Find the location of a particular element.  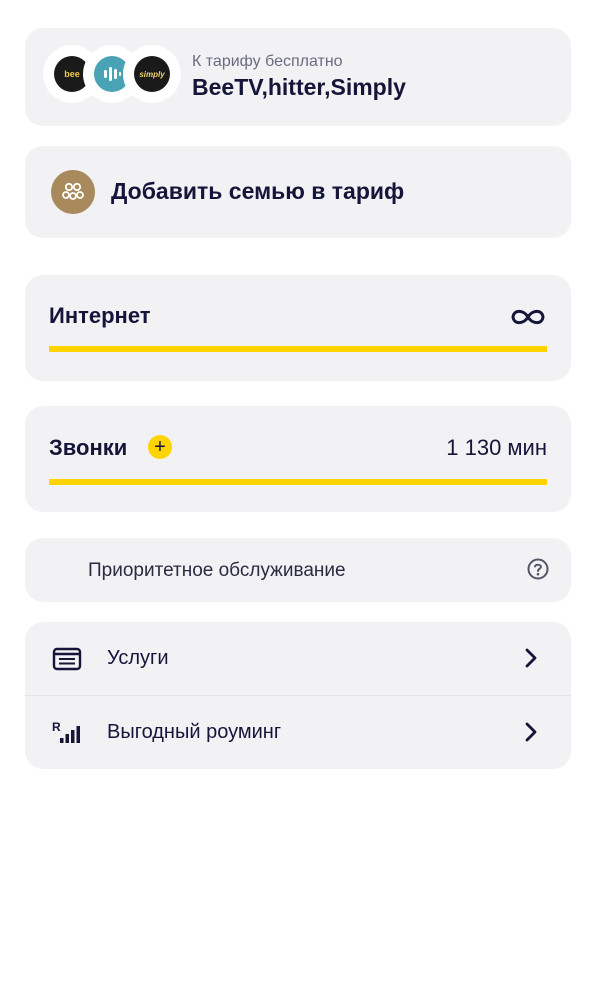

internet-title: Интернет is located at coordinates (100, 315).